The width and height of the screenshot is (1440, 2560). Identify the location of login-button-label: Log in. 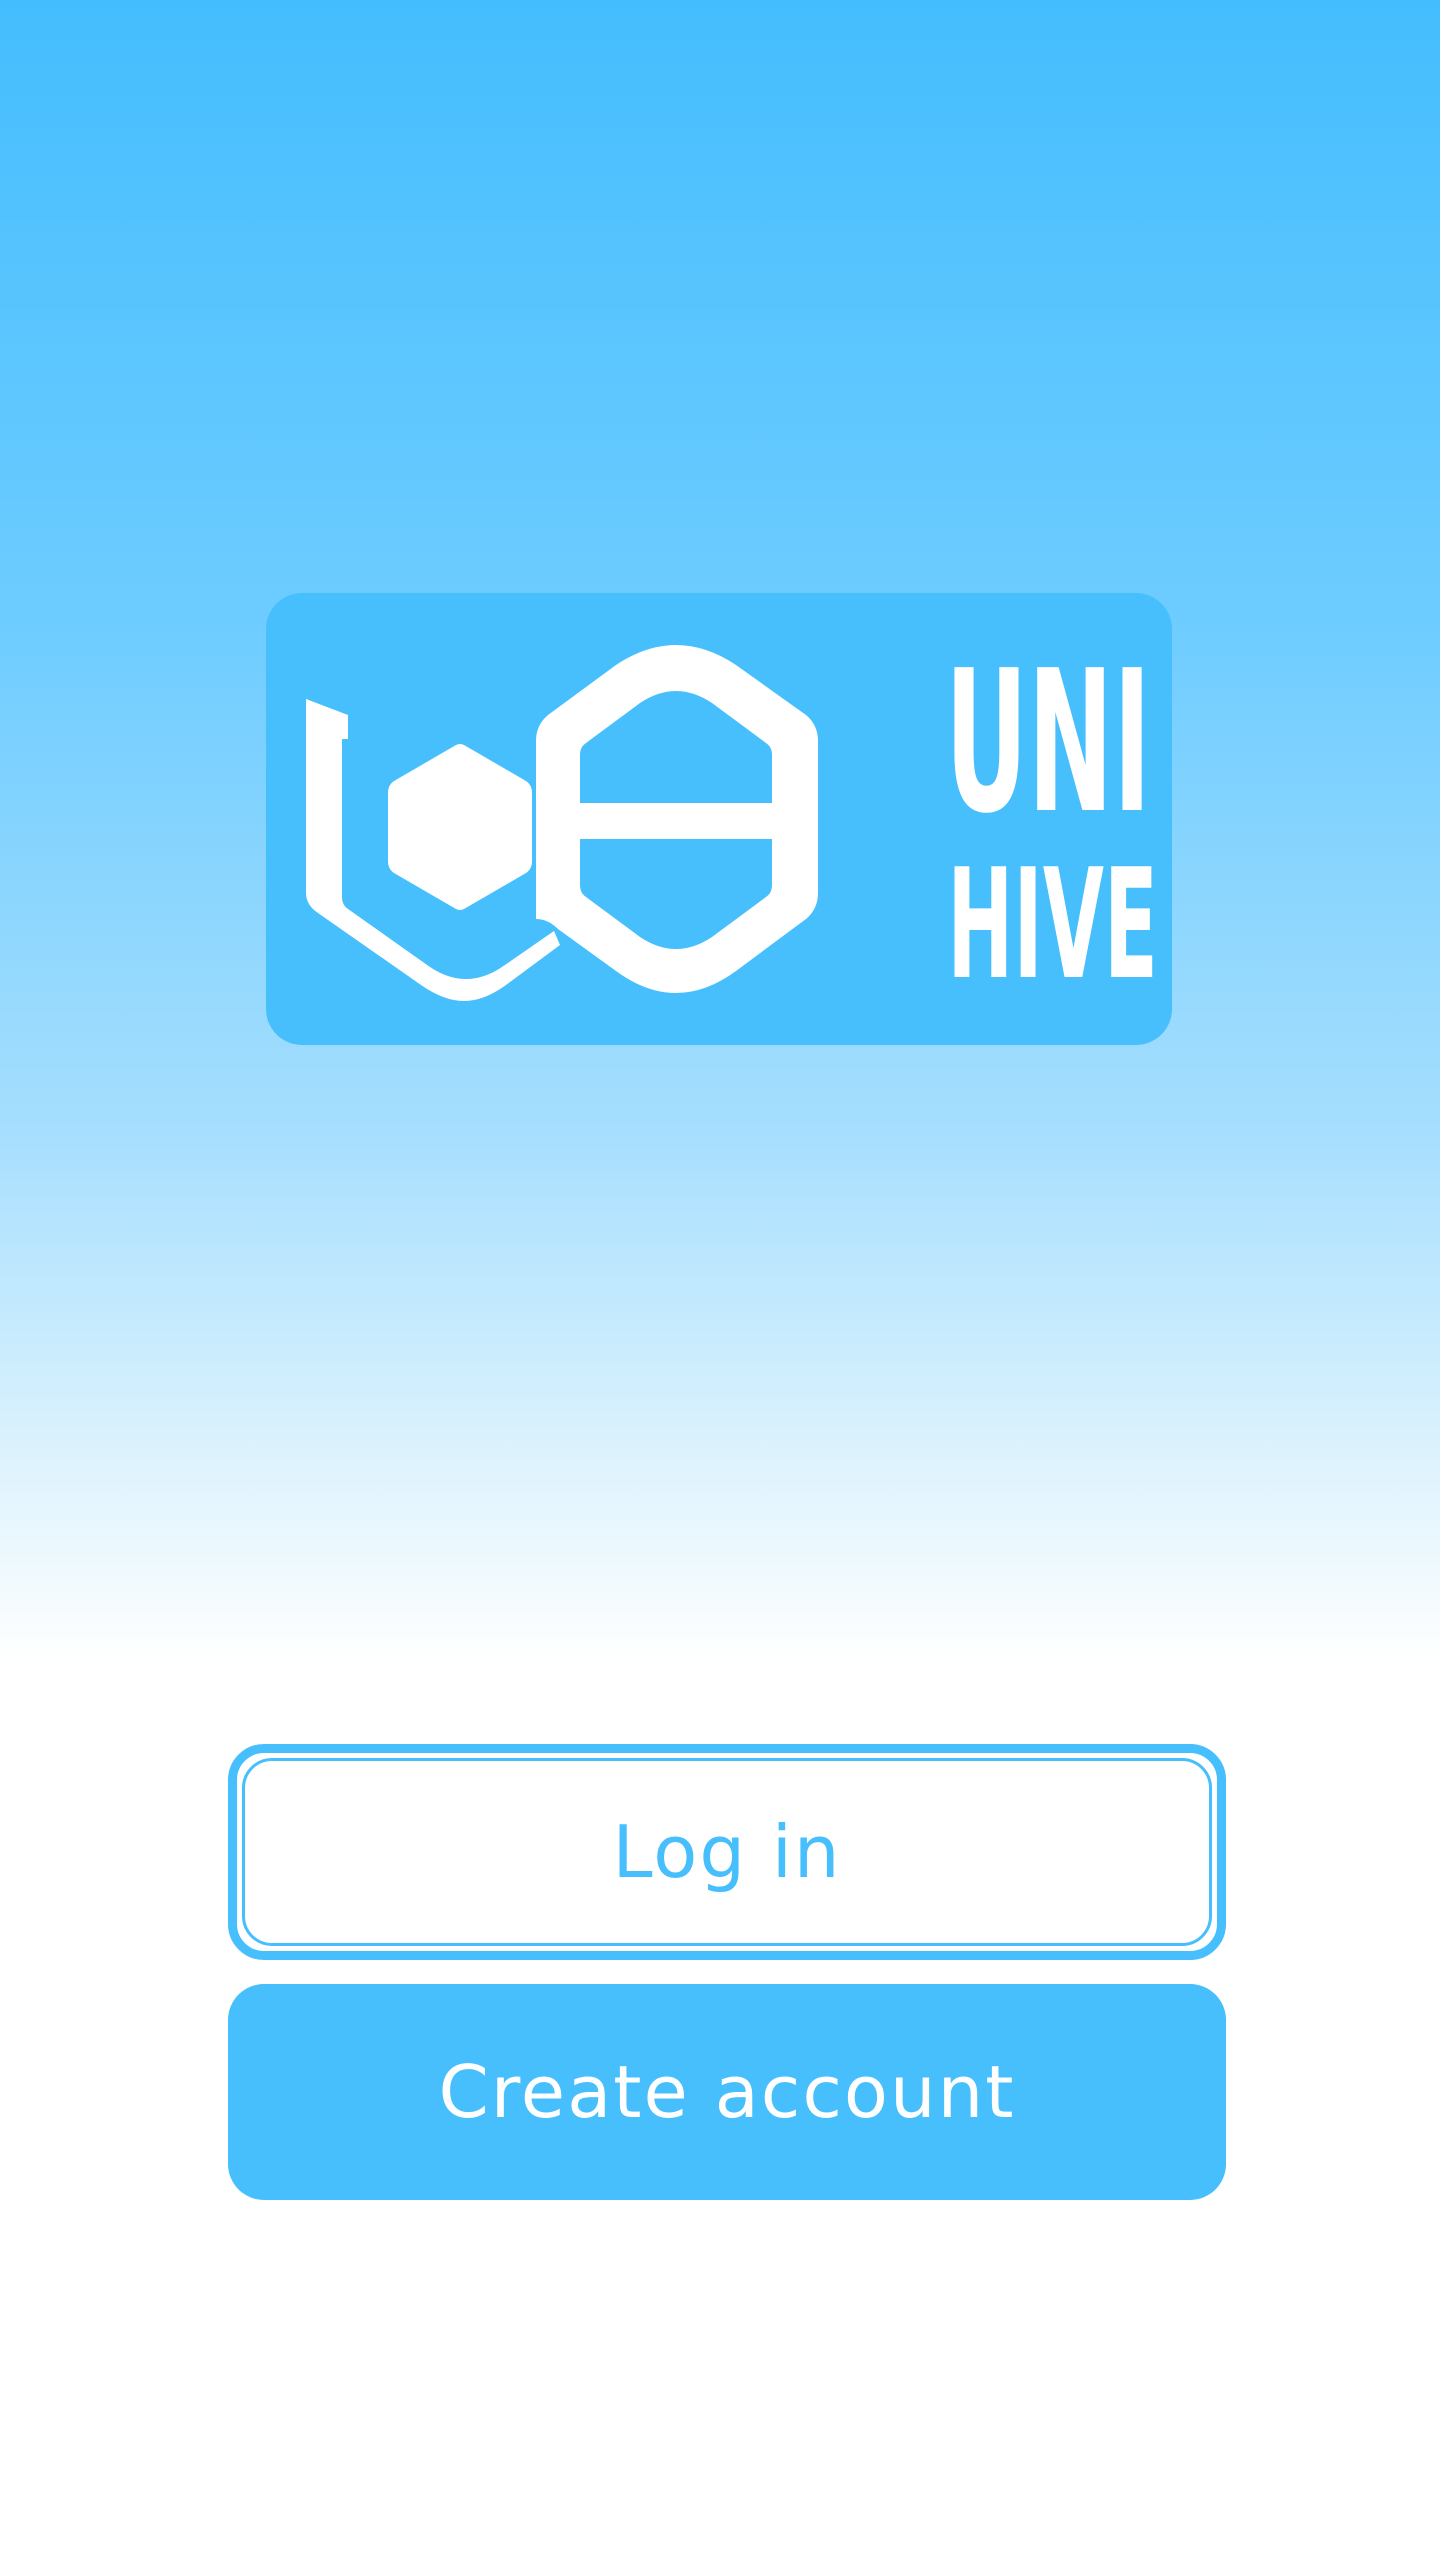
(727, 1852).